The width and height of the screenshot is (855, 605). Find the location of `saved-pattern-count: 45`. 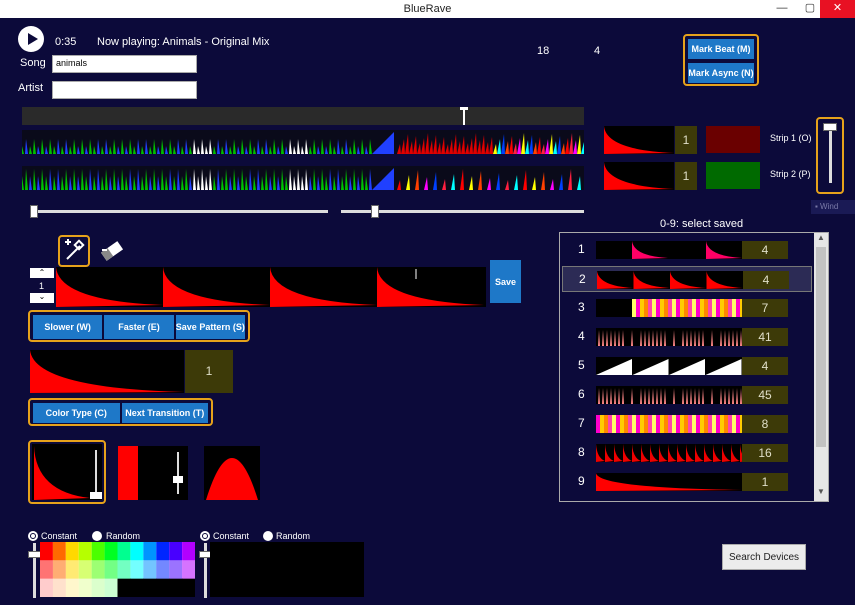

saved-pattern-count: 45 is located at coordinates (765, 395).